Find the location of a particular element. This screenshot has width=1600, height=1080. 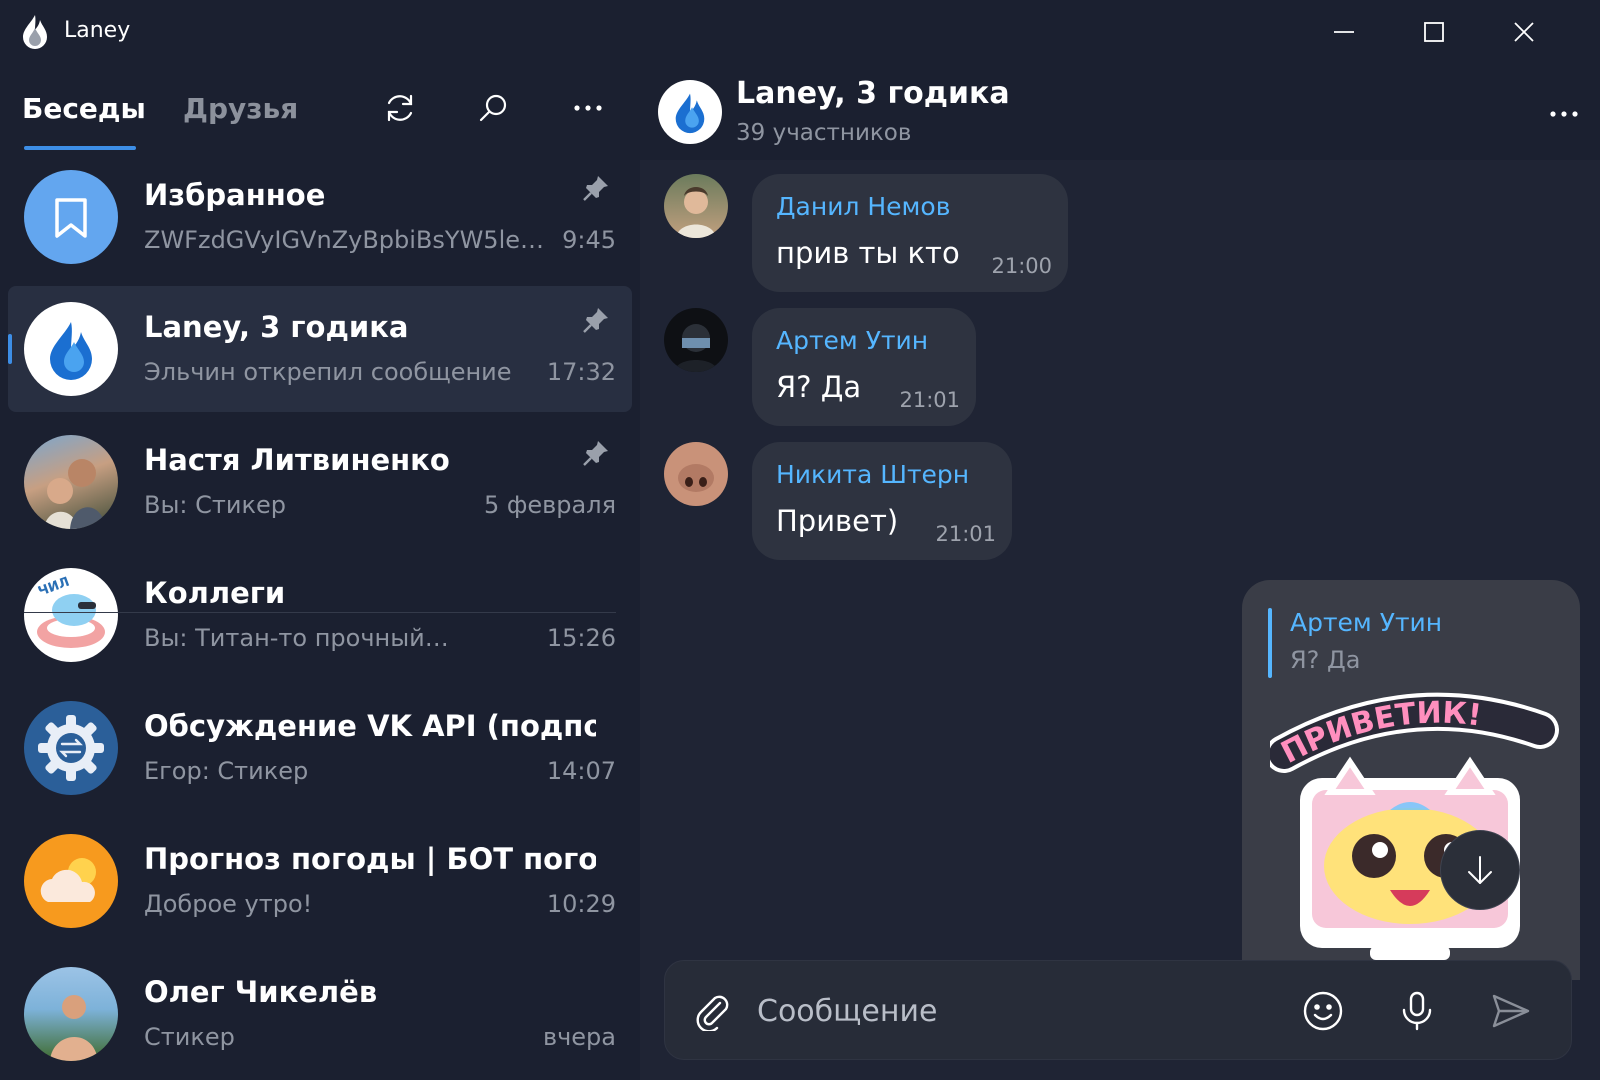

chat-name: Настя Литвиненко is located at coordinates (297, 460).